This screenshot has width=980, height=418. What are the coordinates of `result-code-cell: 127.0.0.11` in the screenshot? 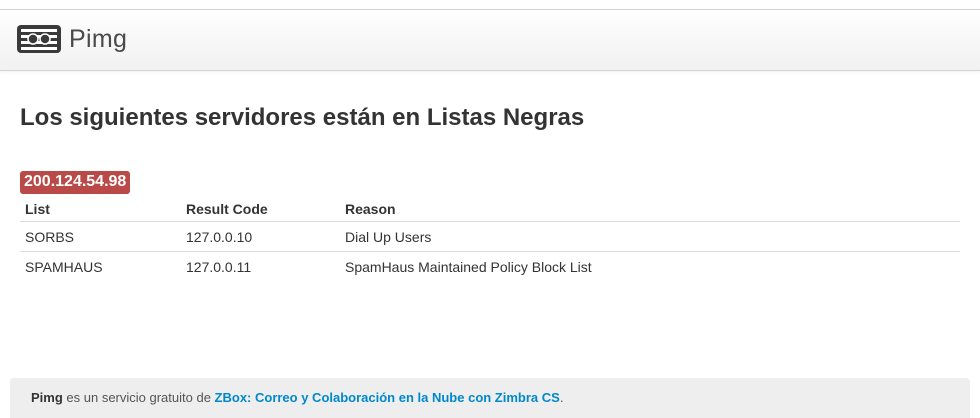 It's located at (260, 266).